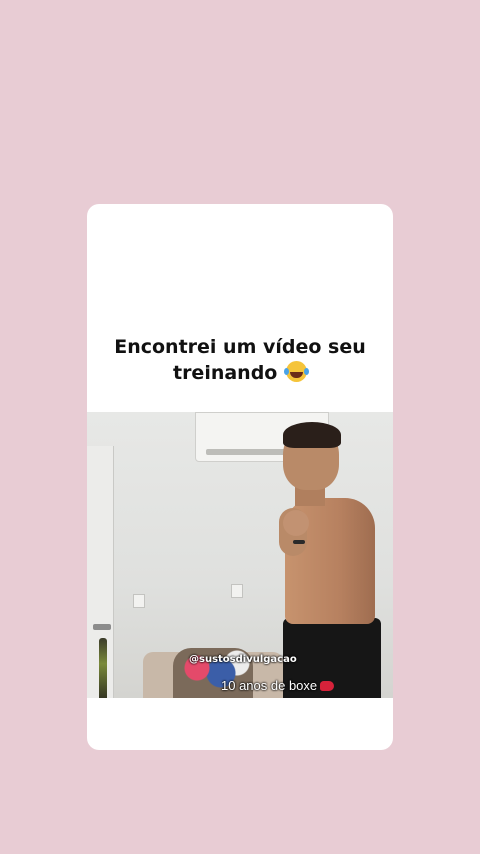 The image size is (480, 854). I want to click on caption-line-2: treinando, so click(240, 373).